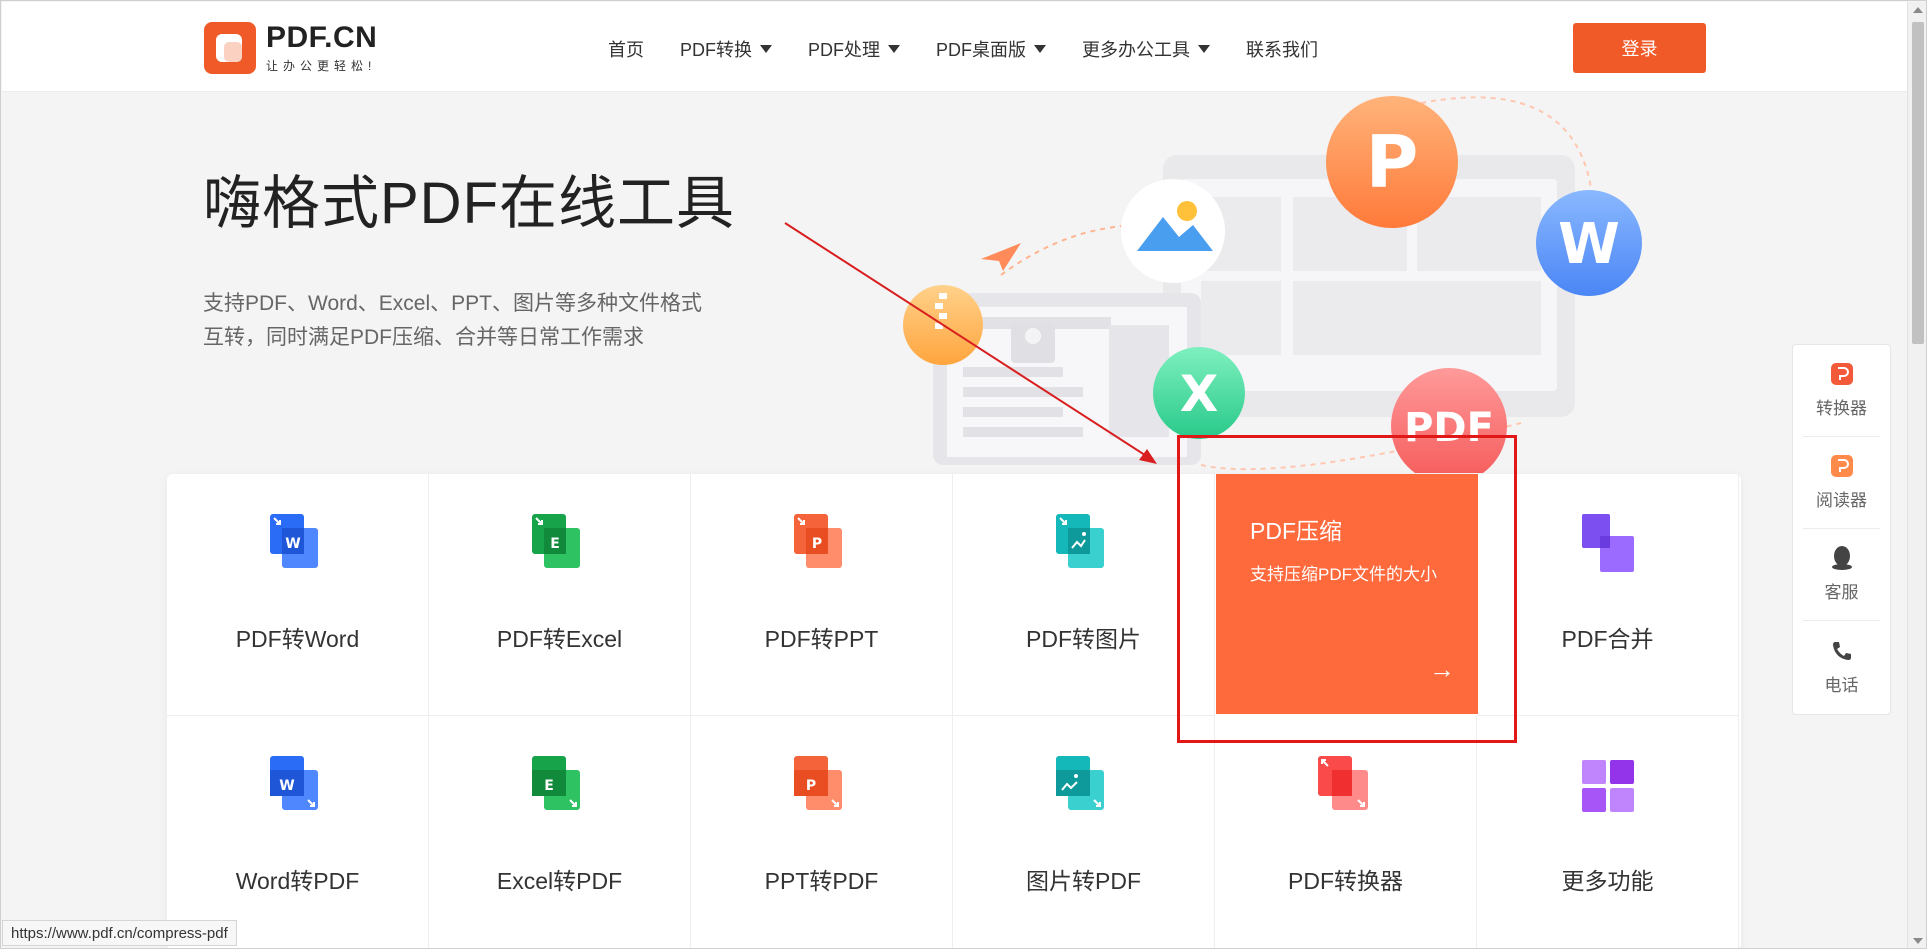 This screenshot has width=1927, height=949. Describe the element at coordinates (1841, 667) in the screenshot. I see `sidebar-phone: 电话` at that location.